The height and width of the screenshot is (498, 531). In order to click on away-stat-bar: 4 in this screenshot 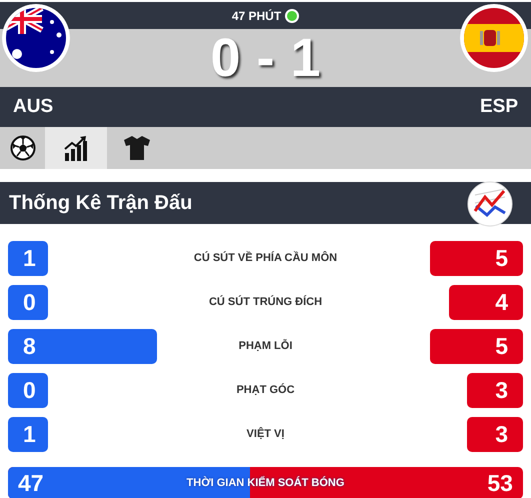, I will do `click(485, 302)`.